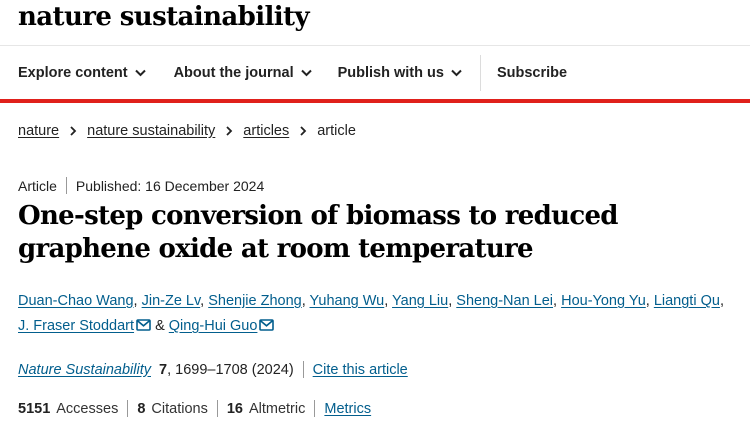  I want to click on nav-about-journal: About the journal, so click(243, 72).